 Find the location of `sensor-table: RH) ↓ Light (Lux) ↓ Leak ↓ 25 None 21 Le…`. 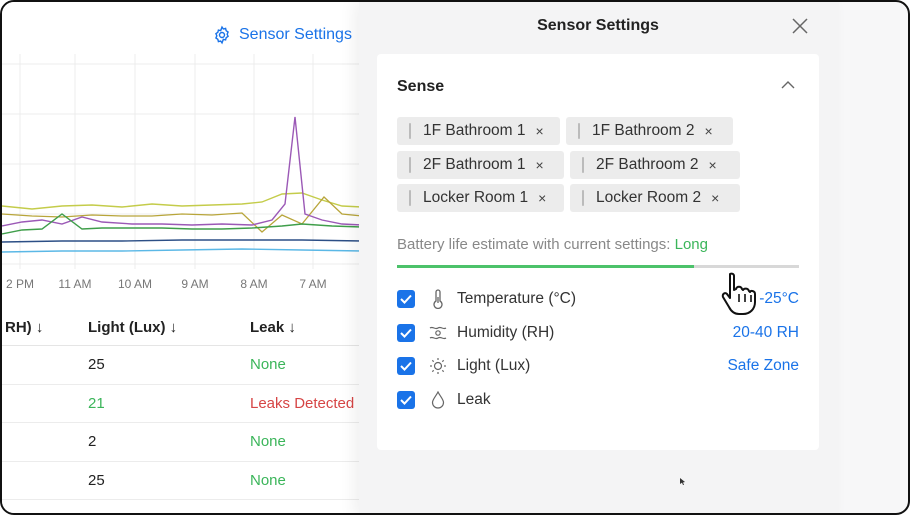

sensor-table: RH) ↓ Light (Lux) ↓ Leak ↓ 25 None 21 Le… is located at coordinates (182, 405).